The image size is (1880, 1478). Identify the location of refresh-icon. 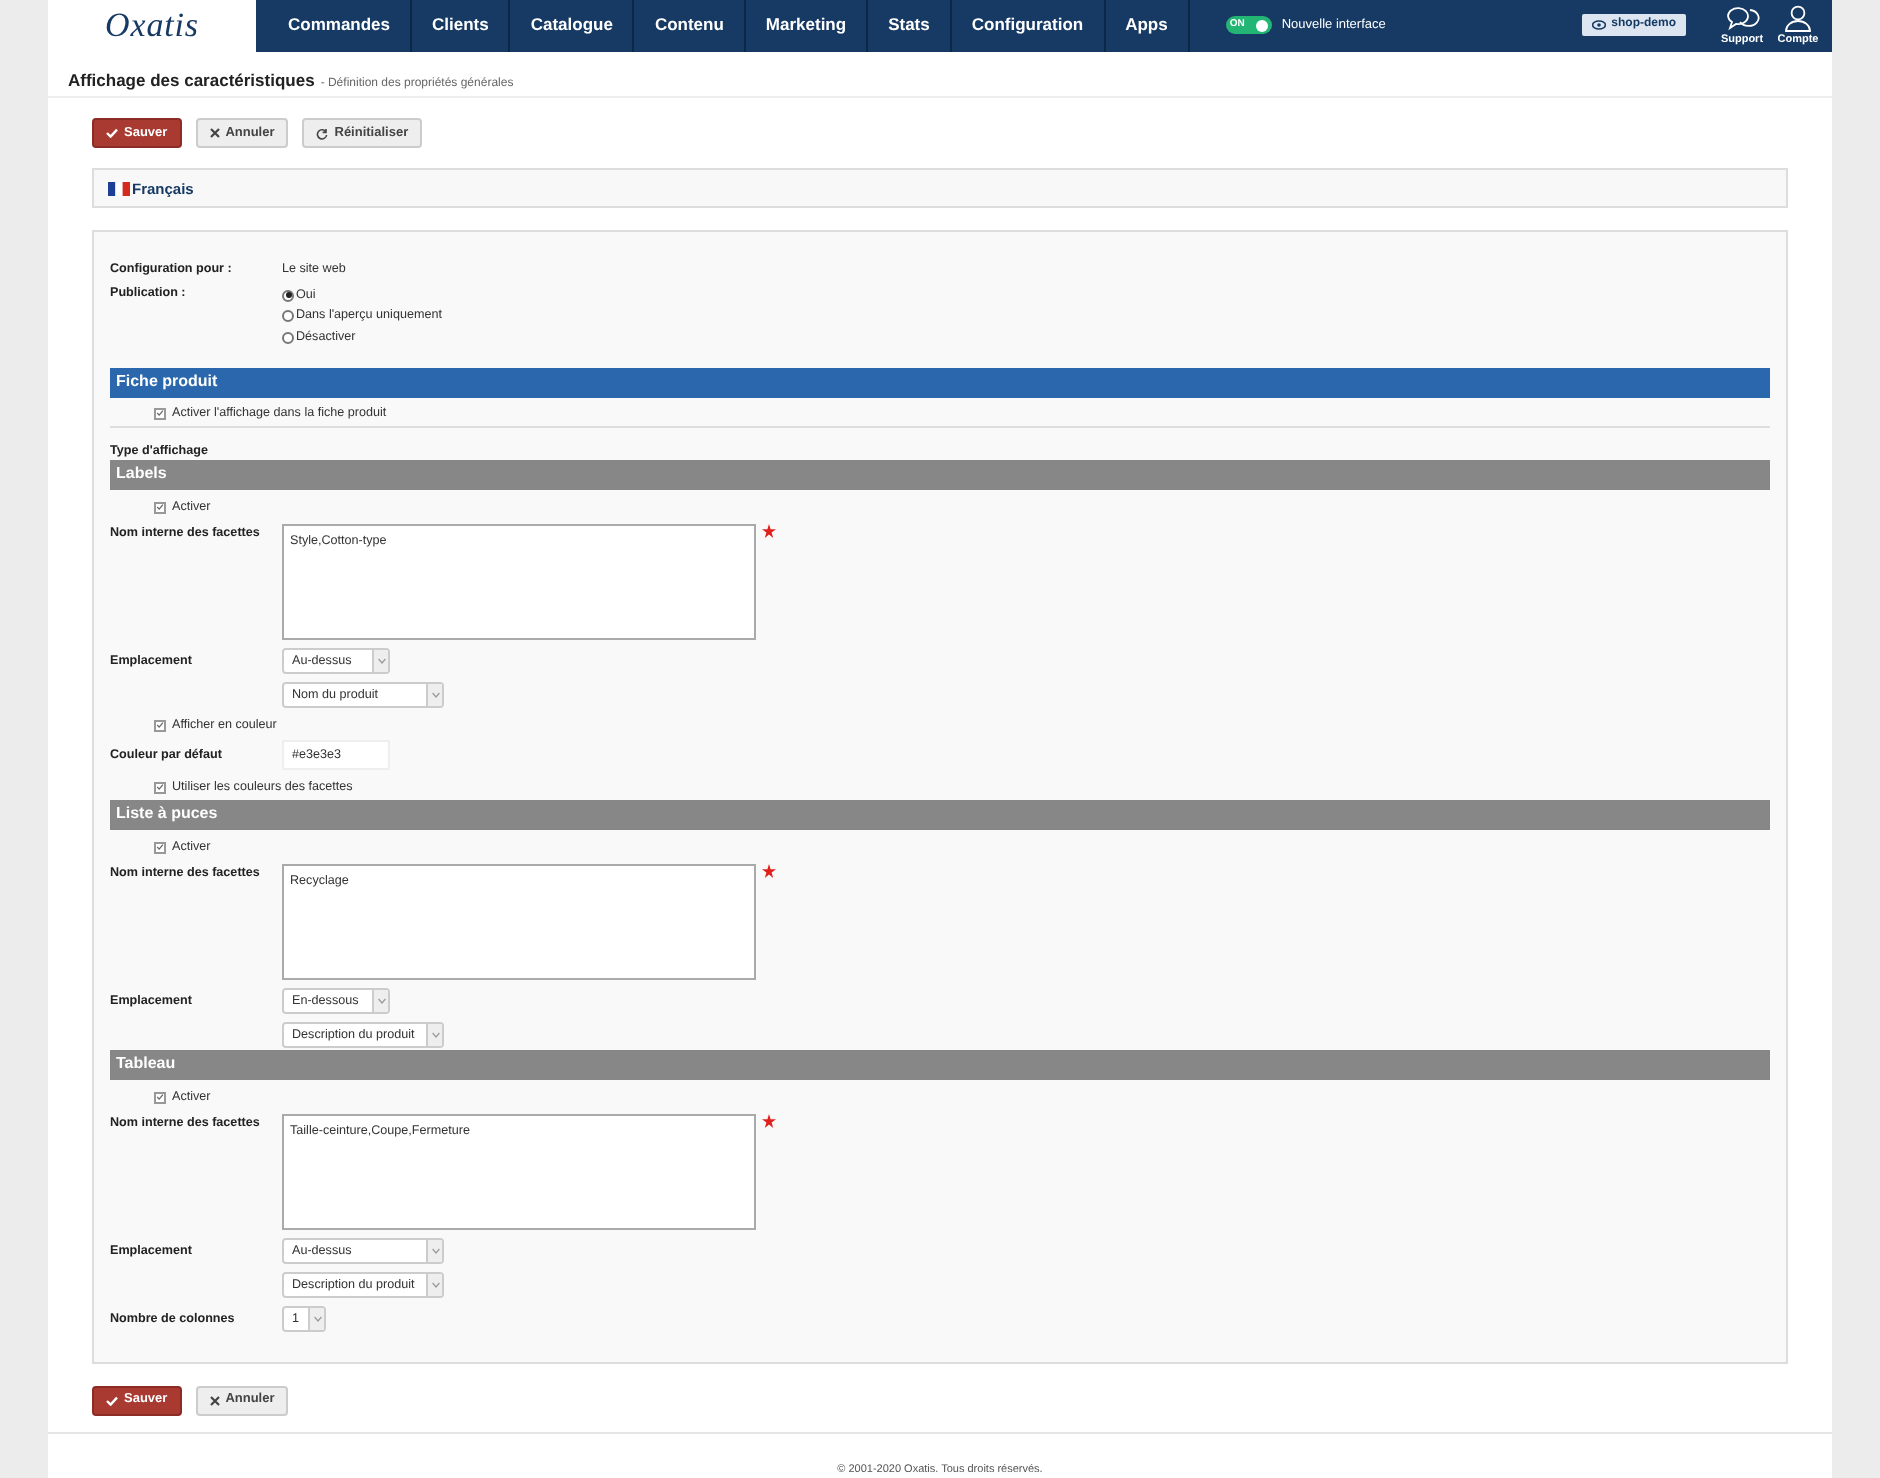
(322, 133).